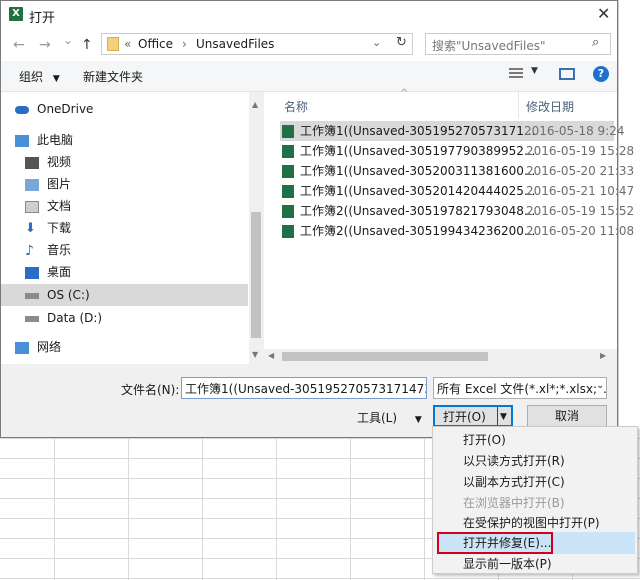 The width and height of the screenshot is (640, 580). What do you see at coordinates (595, 42) in the screenshot?
I see `search-icon: ⌕` at bounding box center [595, 42].